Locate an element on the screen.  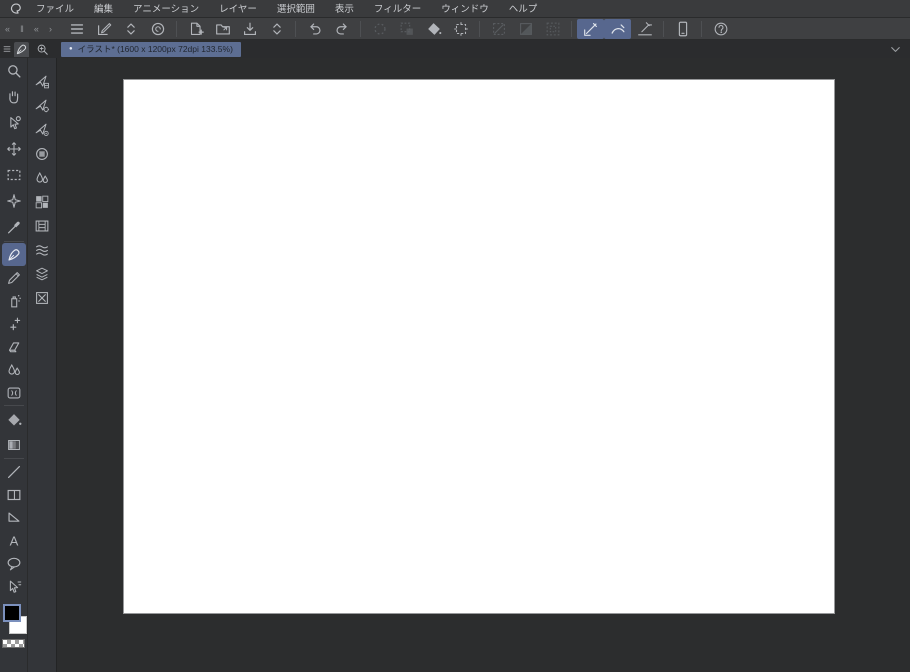
open-file-icon is located at coordinates (223, 29).